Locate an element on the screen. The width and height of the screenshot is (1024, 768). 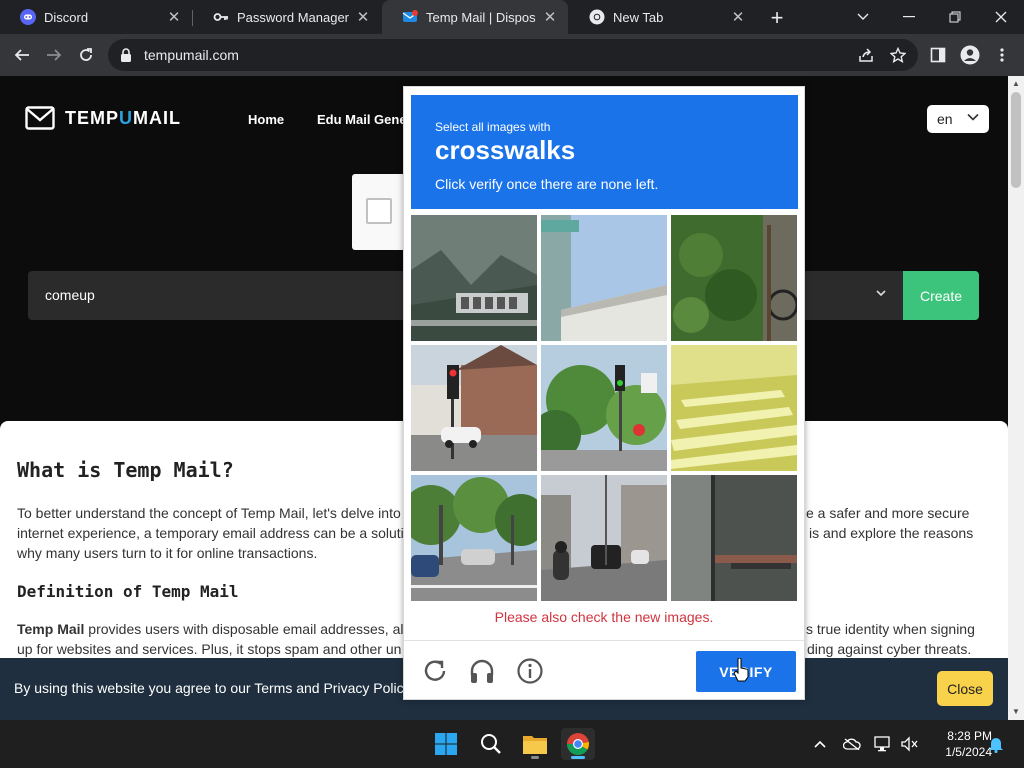
minimize-icon is located at coordinates (909, 17).